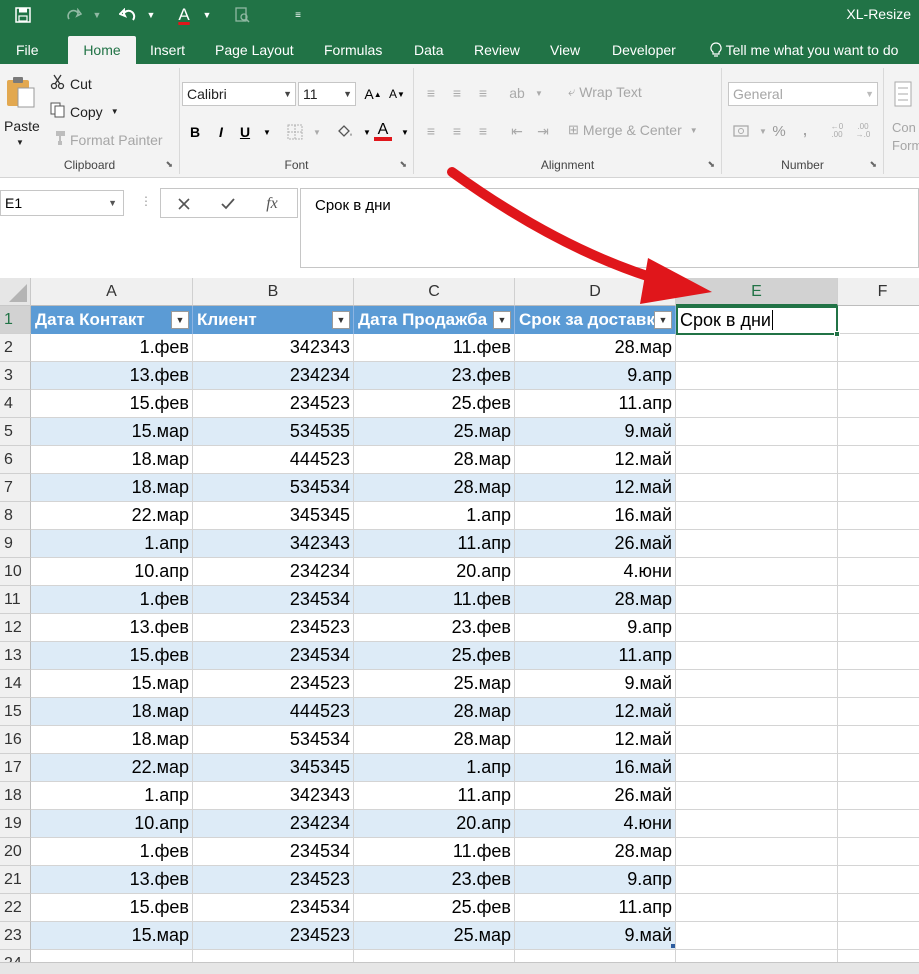 This screenshot has width=919, height=974. What do you see at coordinates (254, 50) in the screenshot?
I see `tab-page-layout: Page Layout` at bounding box center [254, 50].